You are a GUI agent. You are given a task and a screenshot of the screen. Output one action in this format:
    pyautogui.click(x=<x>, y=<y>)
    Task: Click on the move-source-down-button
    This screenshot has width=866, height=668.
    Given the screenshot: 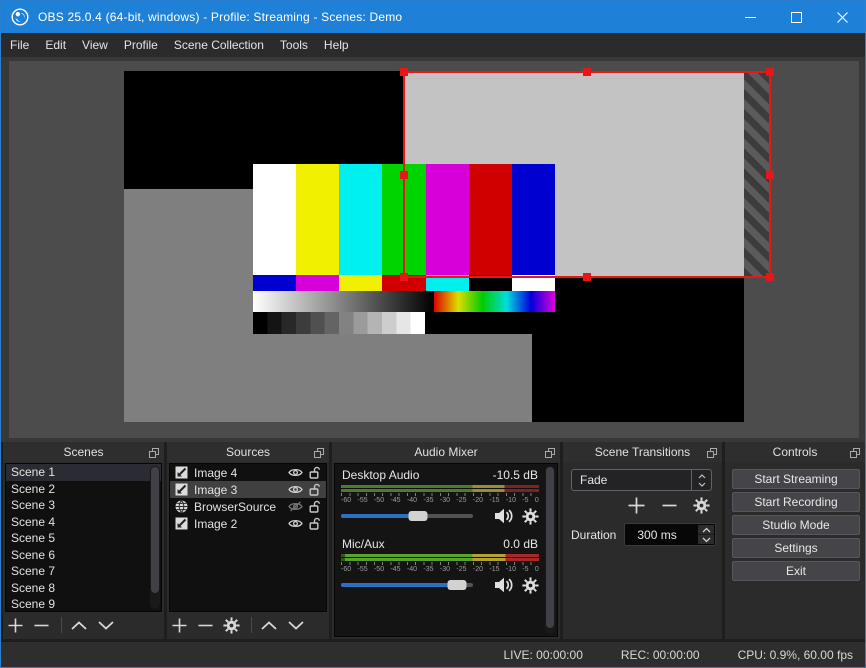 What is the action you would take?
    pyautogui.click(x=296, y=625)
    